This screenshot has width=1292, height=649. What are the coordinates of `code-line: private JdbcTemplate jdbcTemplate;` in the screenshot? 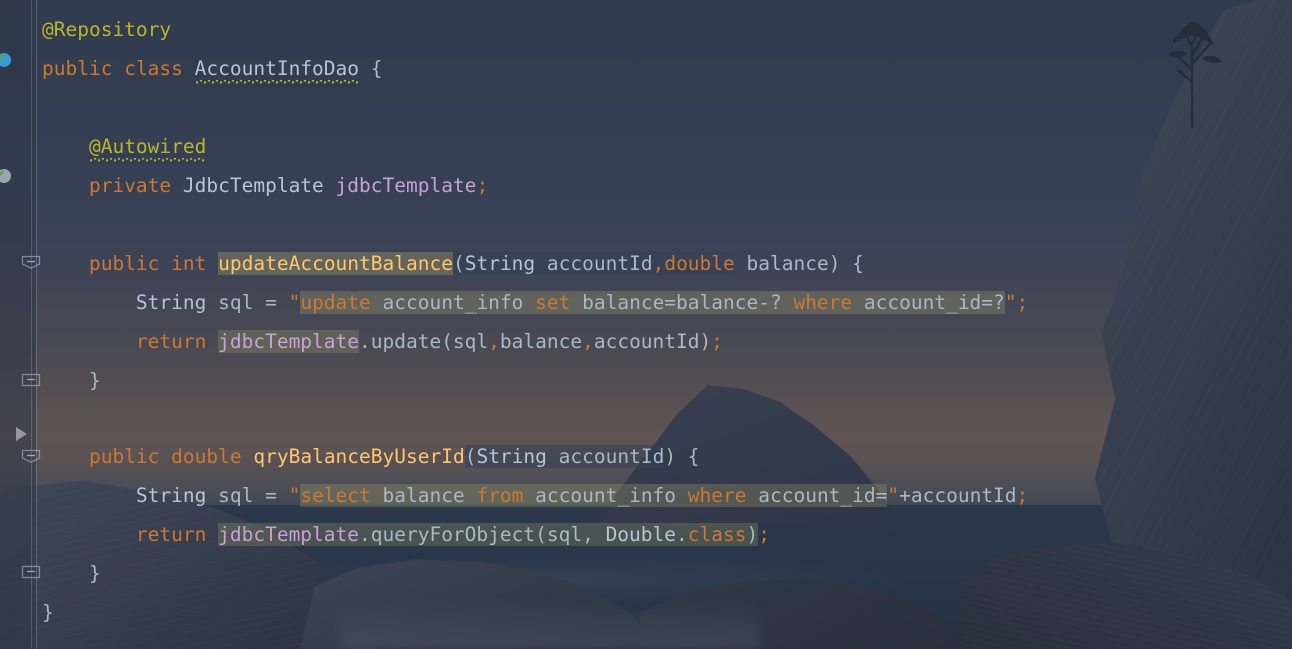 It's located at (265, 185).